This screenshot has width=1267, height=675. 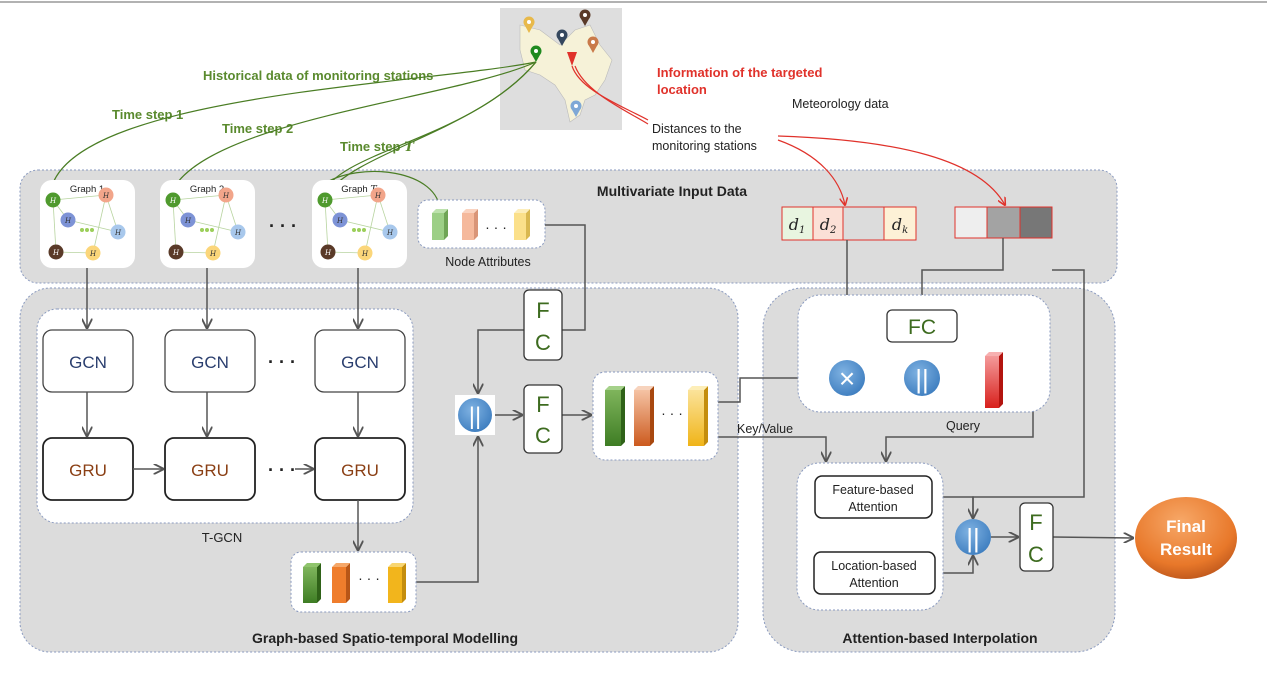 I want to click on distances-label-1: Distances to the, so click(x=697, y=129).